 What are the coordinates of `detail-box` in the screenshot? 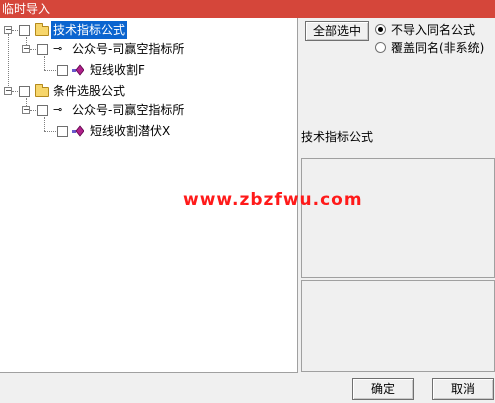 It's located at (398, 326).